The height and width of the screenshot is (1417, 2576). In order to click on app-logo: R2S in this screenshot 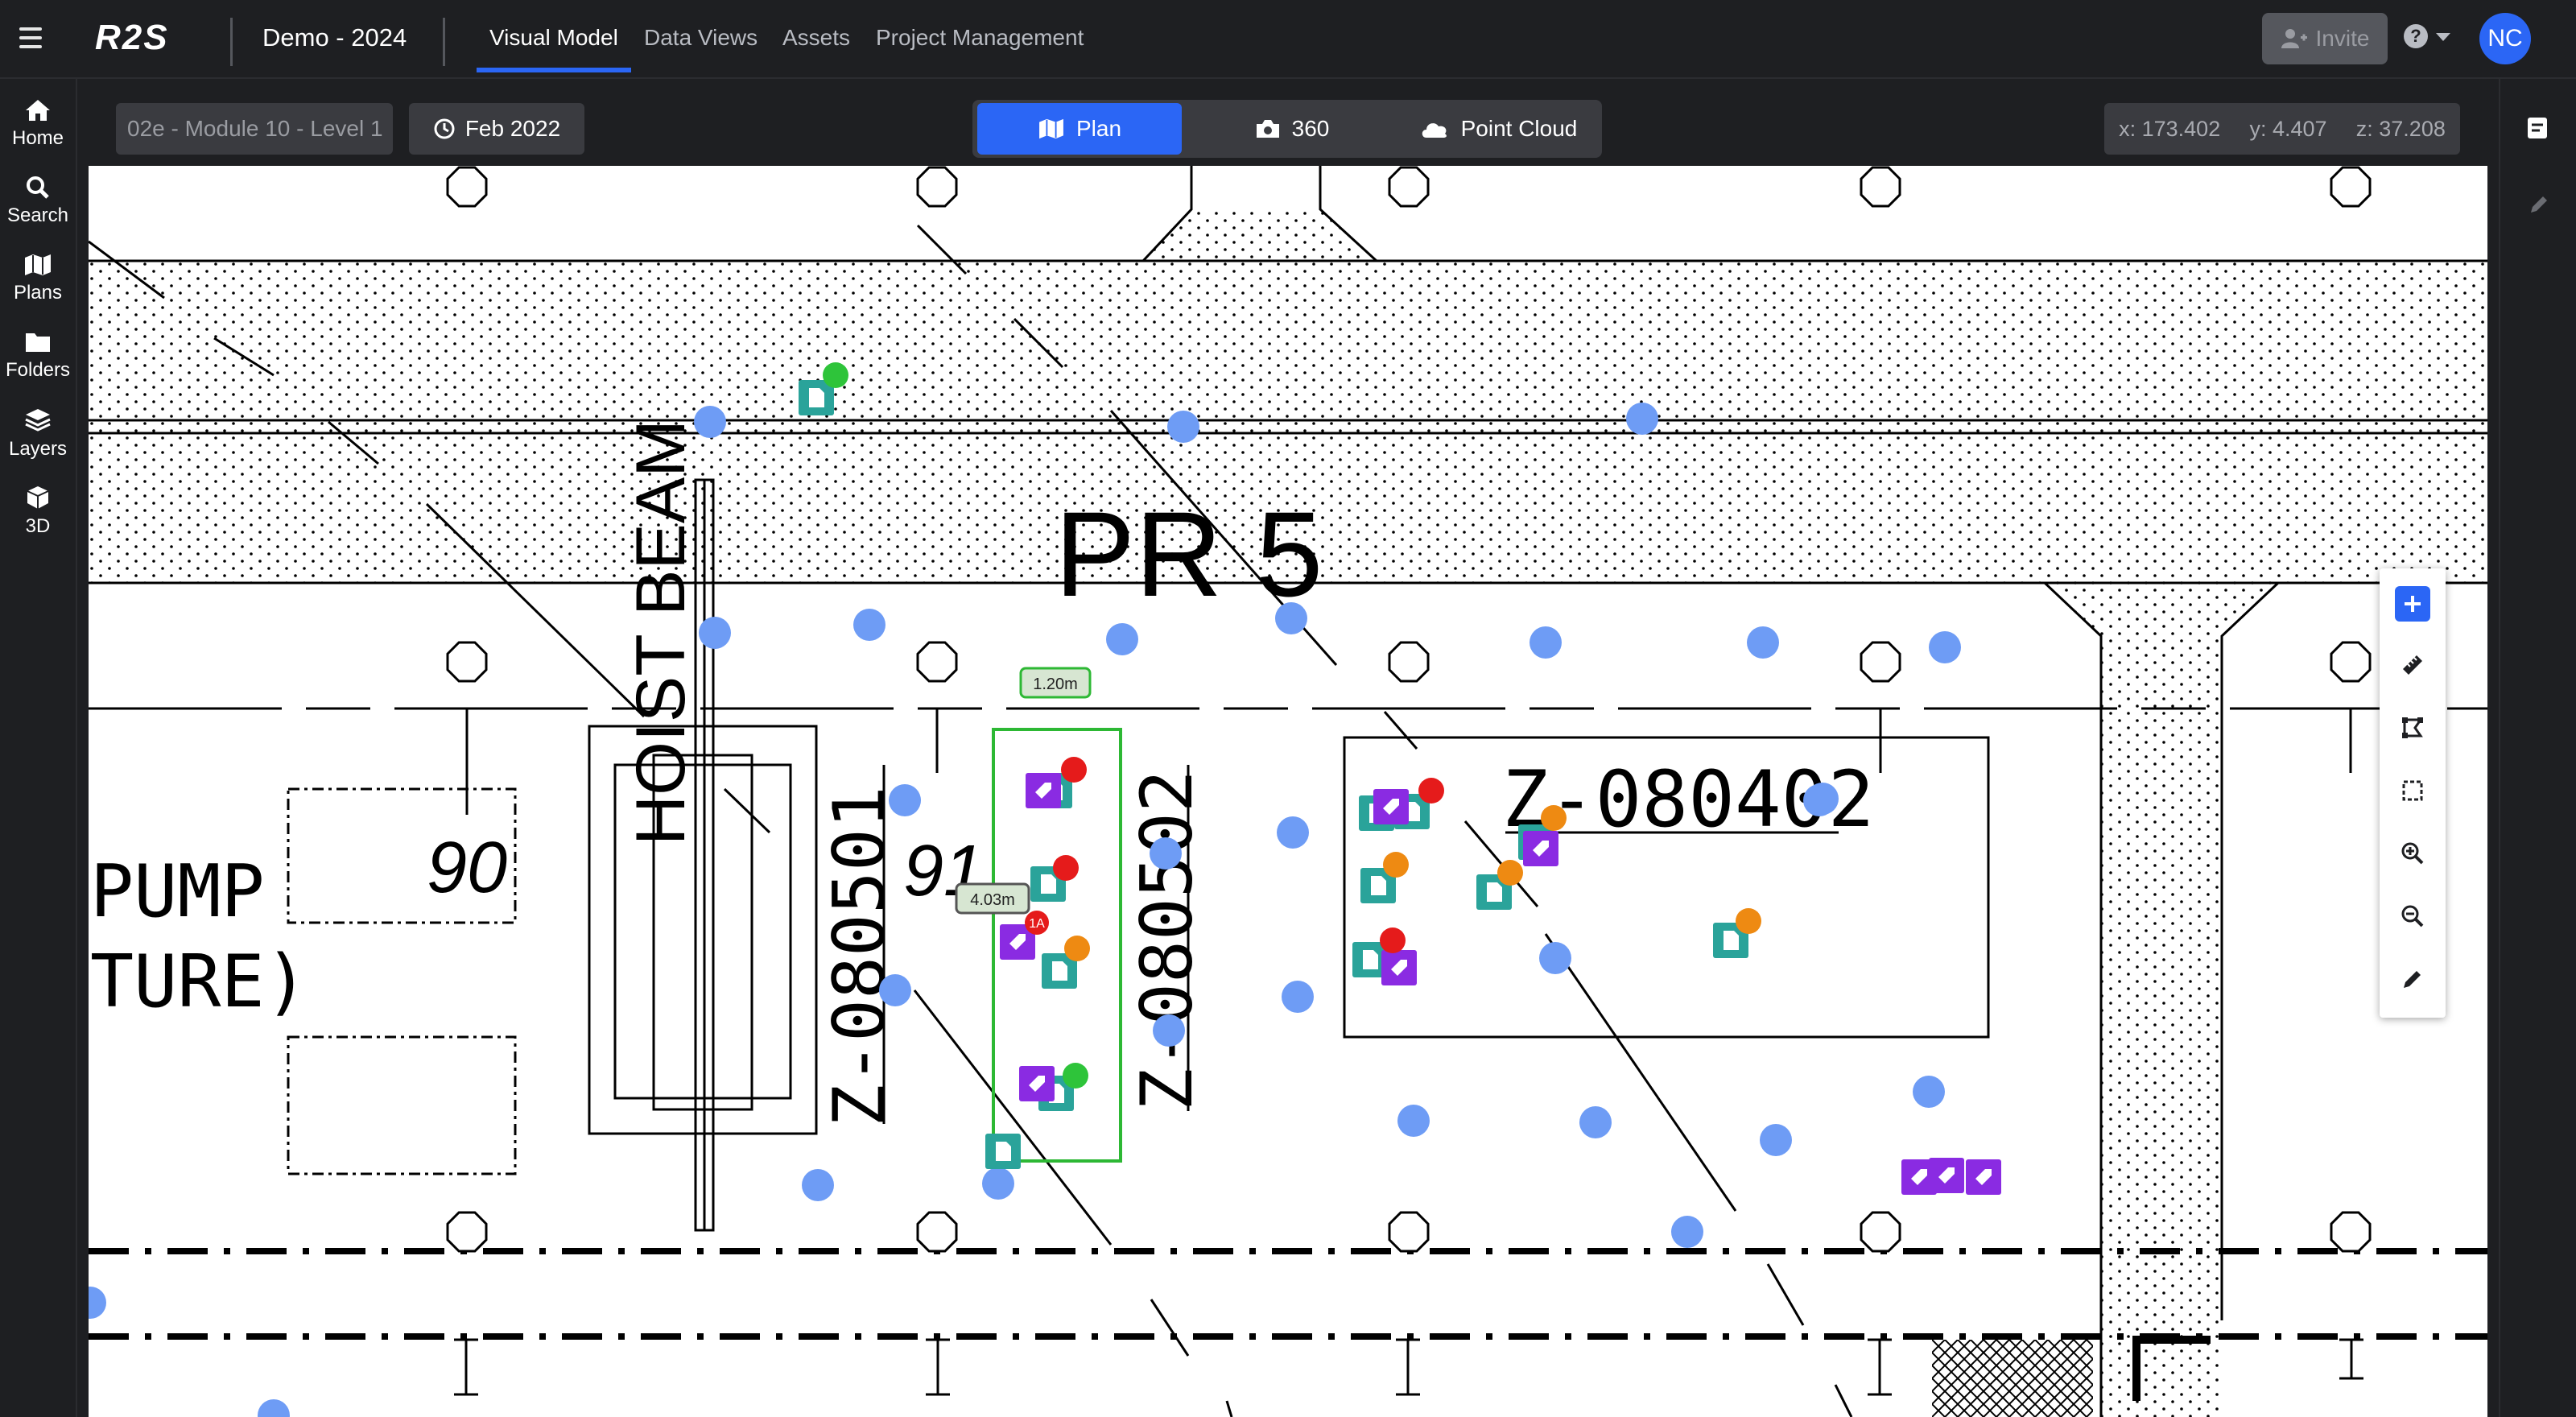, I will do `click(132, 38)`.